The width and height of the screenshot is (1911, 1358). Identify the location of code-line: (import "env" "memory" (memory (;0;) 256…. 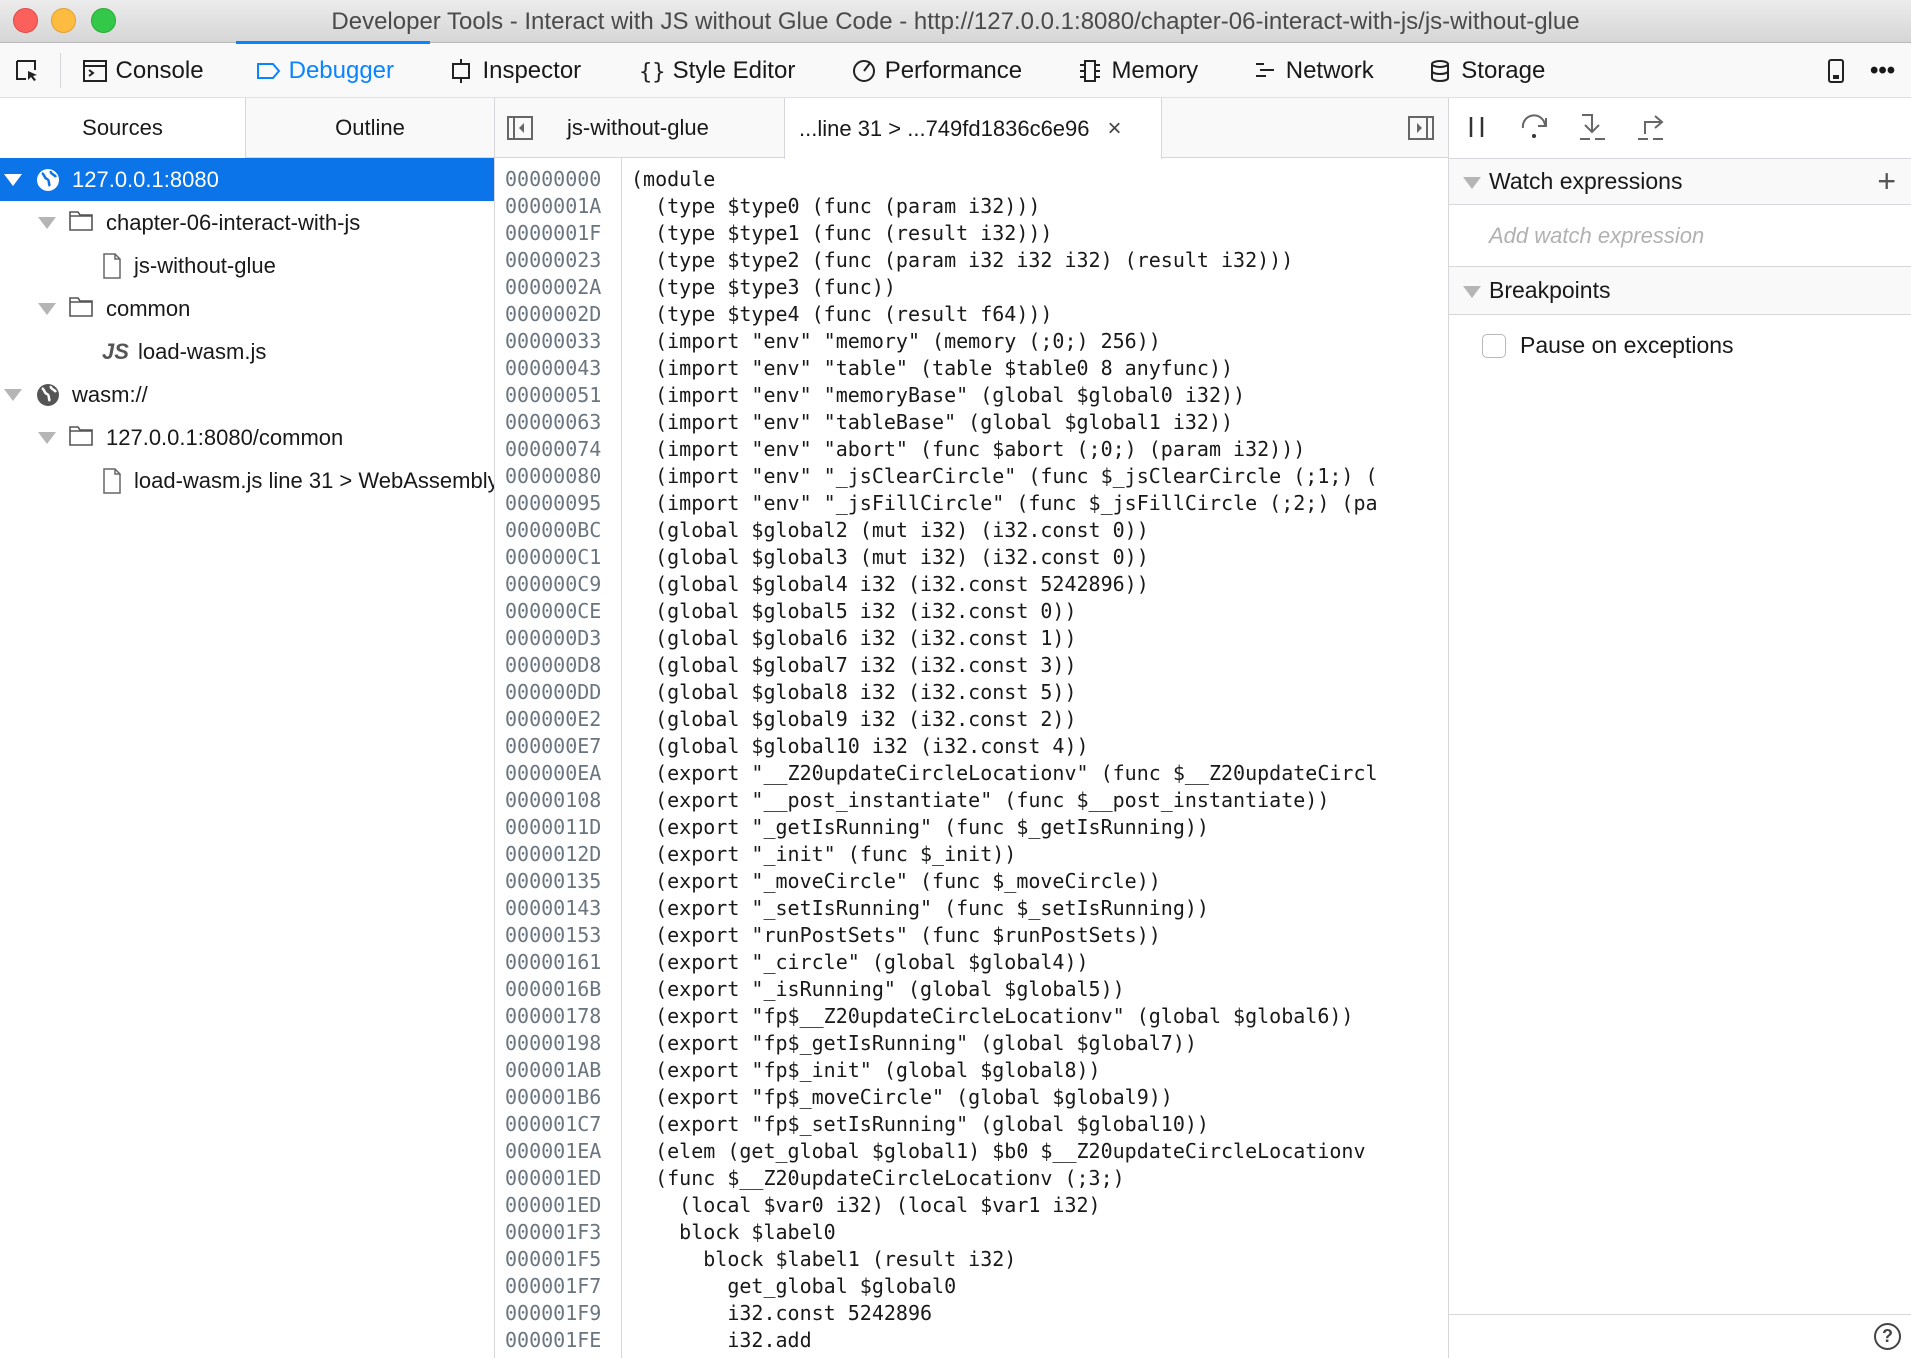
(896, 341).